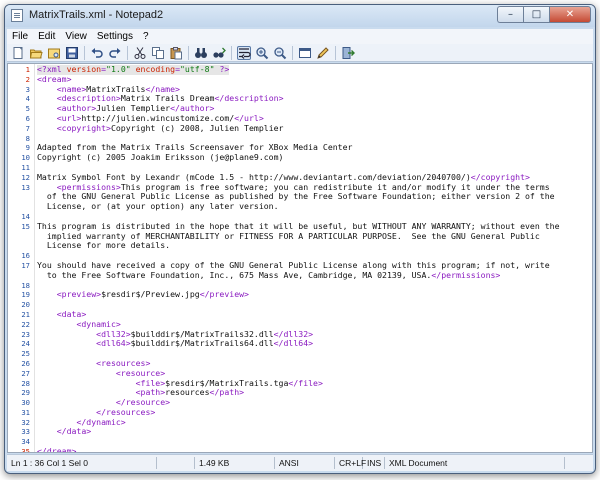 The height and width of the screenshot is (480, 600). Describe the element at coordinates (25, 216) in the screenshot. I see `line-number: 14` at that location.